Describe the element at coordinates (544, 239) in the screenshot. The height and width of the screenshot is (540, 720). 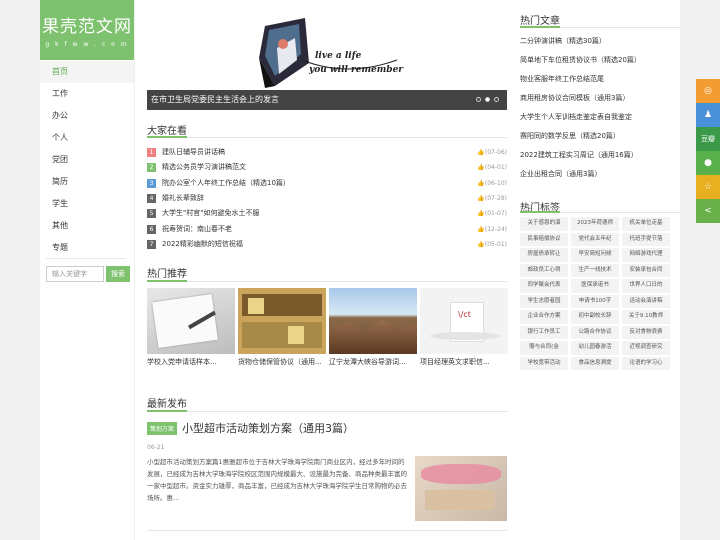
I see `hot-tag: 民事赔偿协议` at that location.